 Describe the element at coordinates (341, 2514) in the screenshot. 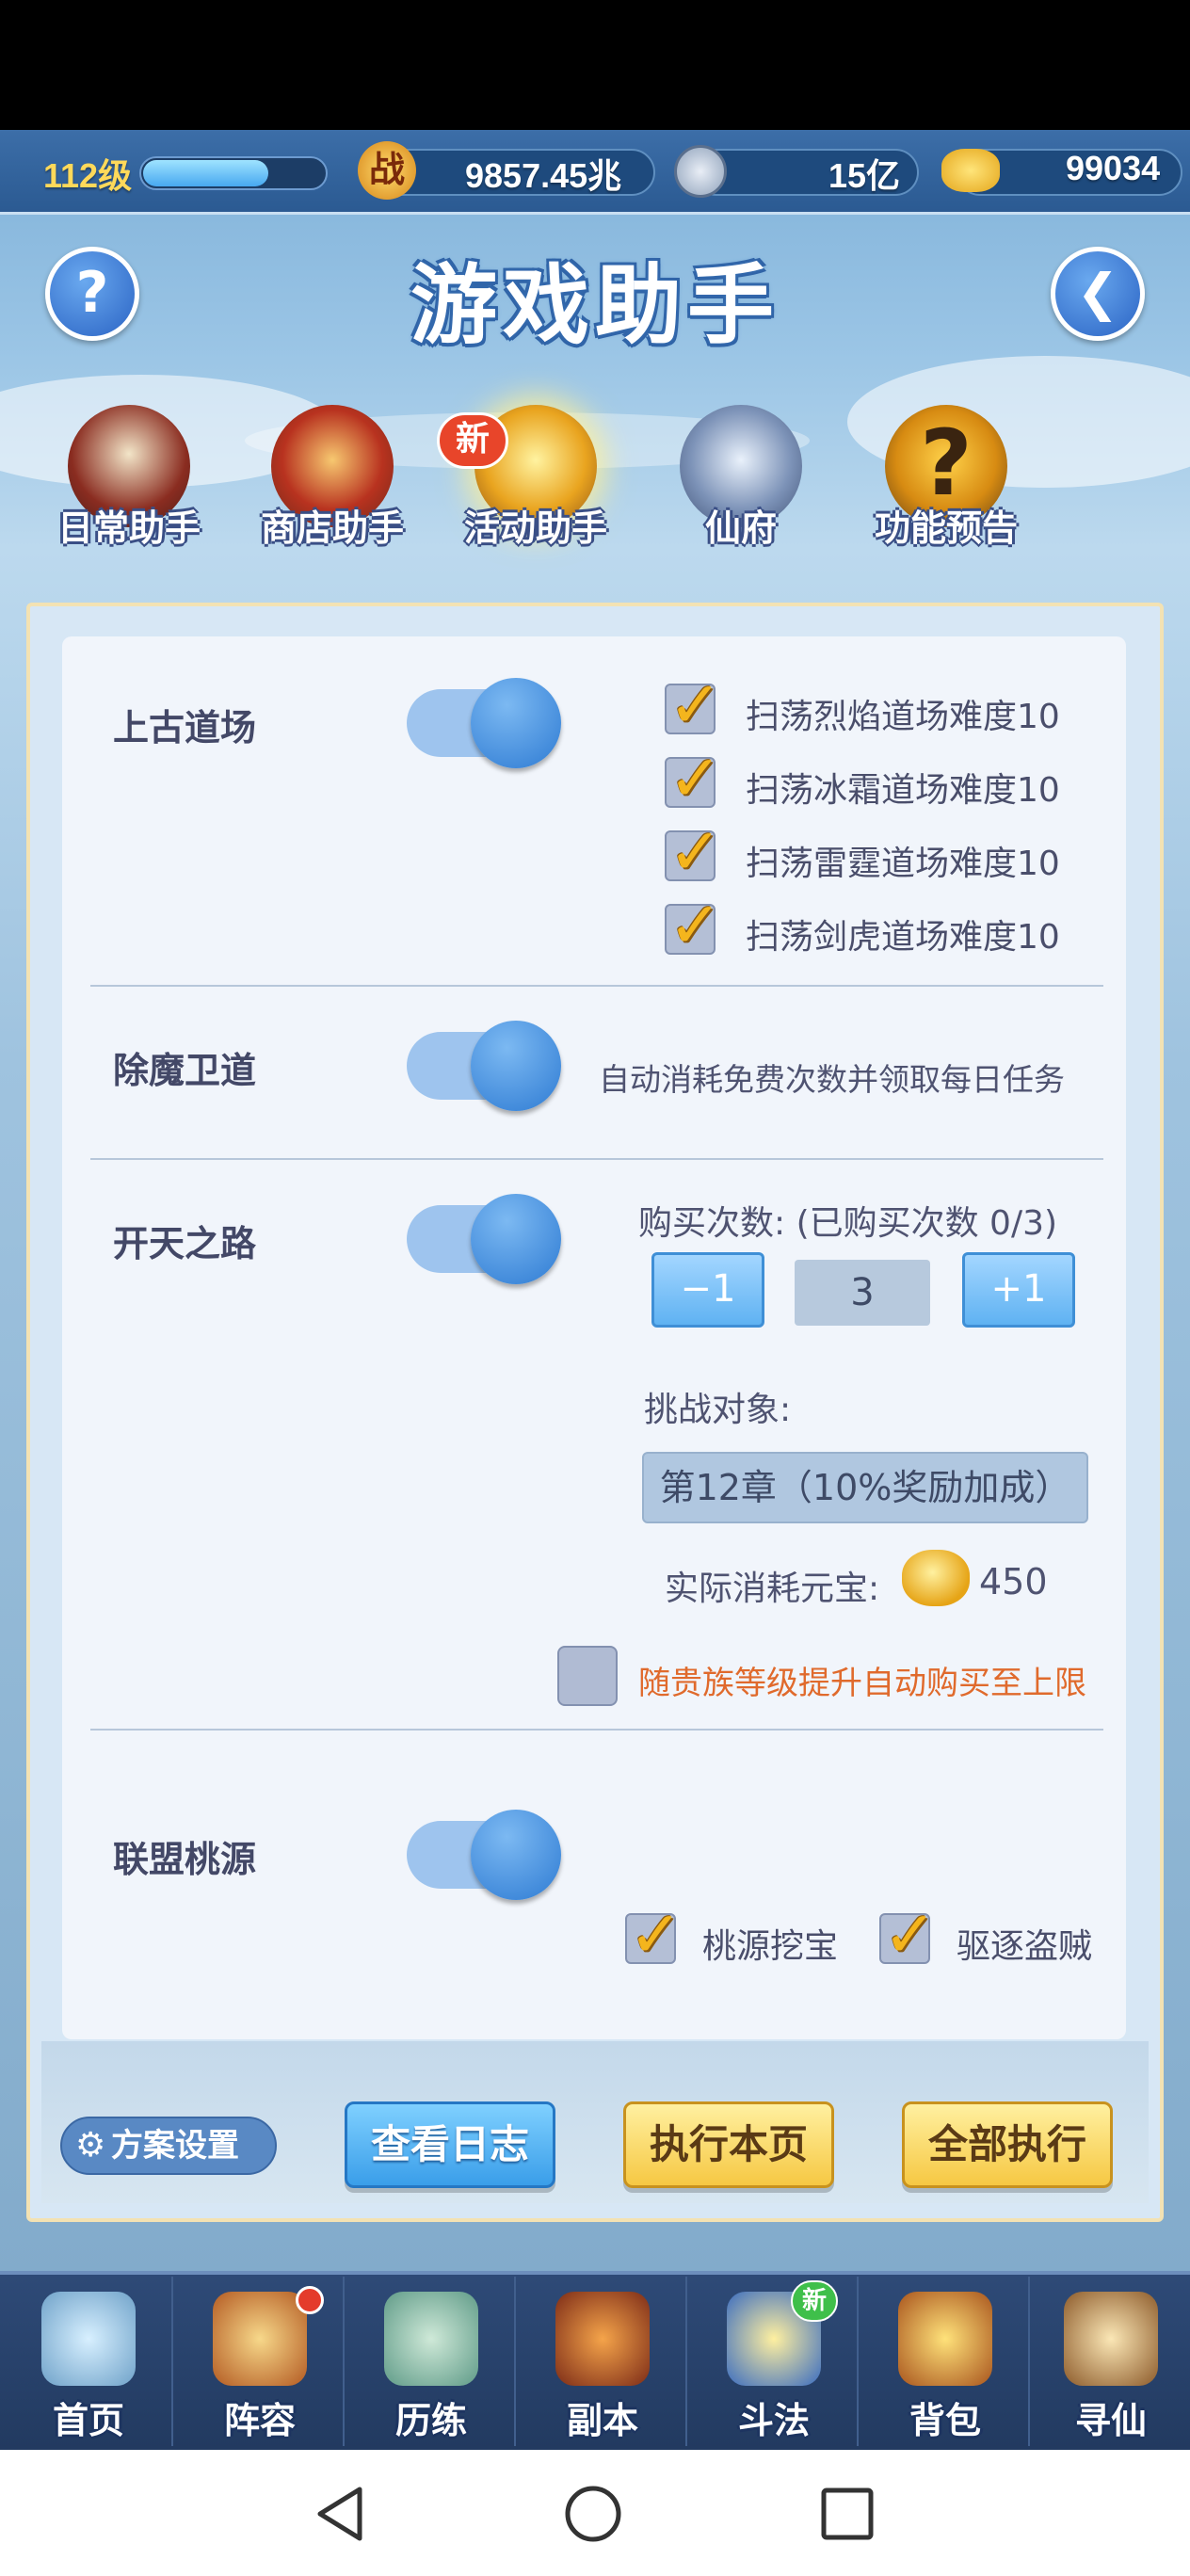

I see `back-nav-icon` at that location.